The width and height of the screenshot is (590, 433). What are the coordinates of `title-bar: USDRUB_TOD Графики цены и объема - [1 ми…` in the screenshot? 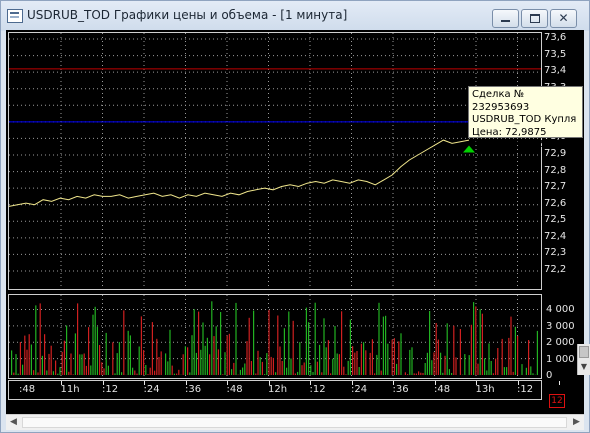 It's located at (295, 16).